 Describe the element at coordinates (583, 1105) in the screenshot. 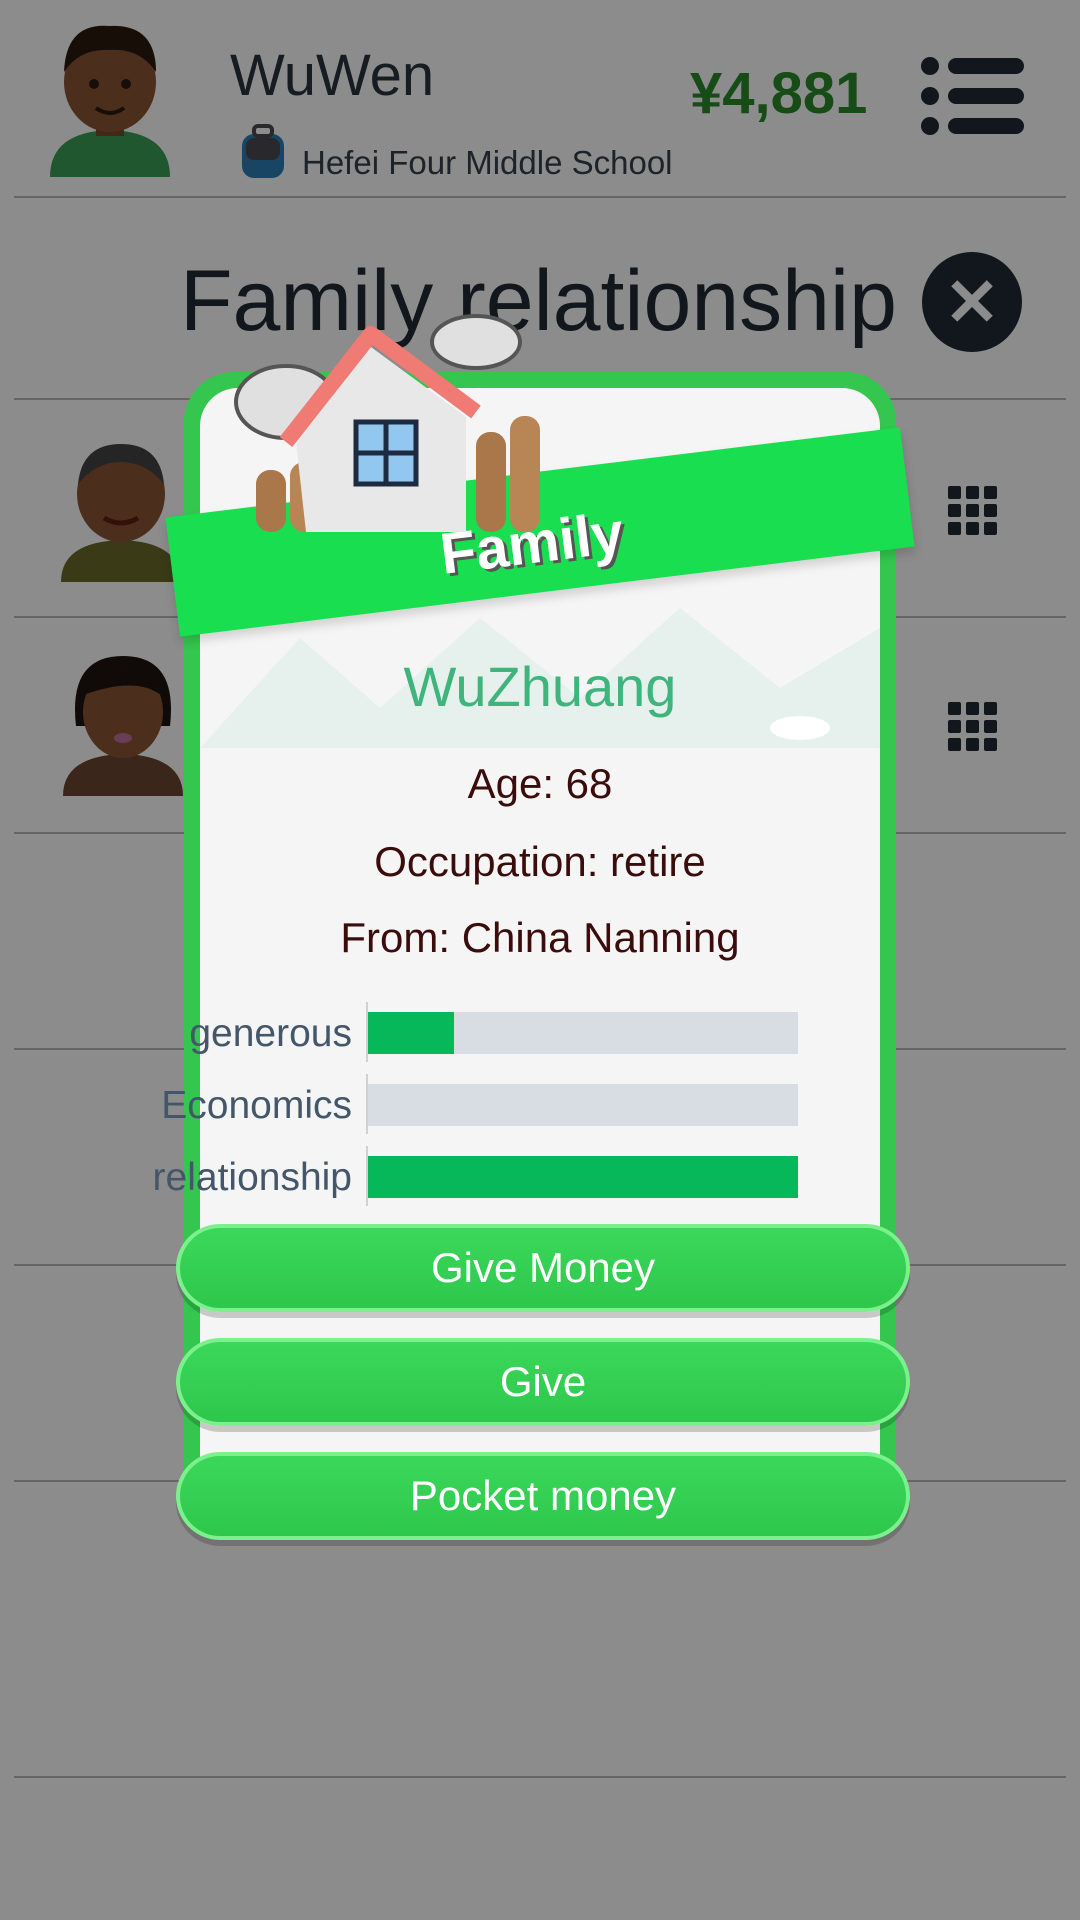

I see `stat-bar-economics` at that location.